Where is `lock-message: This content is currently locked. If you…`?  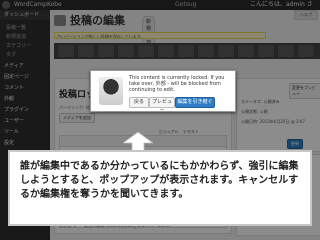 lock-message: This content is currently locked. If you… is located at coordinates (177, 84).